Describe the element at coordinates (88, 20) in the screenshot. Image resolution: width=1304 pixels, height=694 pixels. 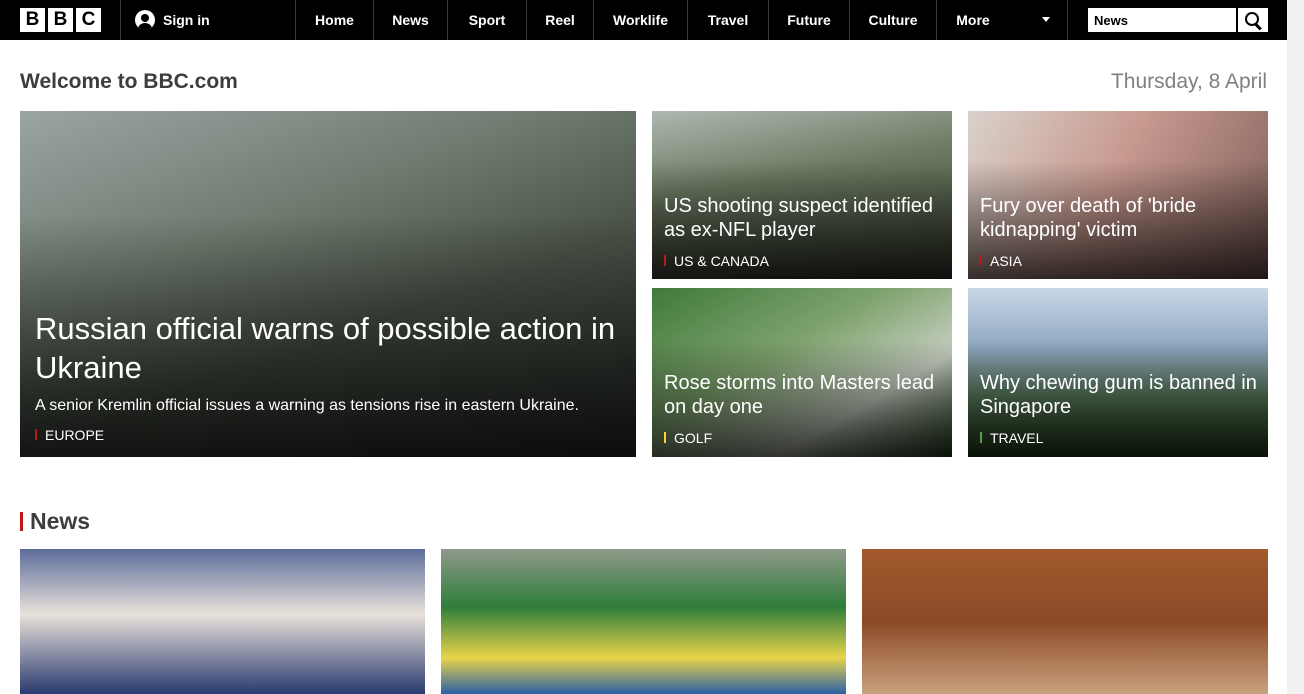
I see `logo-letter-3: C` at that location.